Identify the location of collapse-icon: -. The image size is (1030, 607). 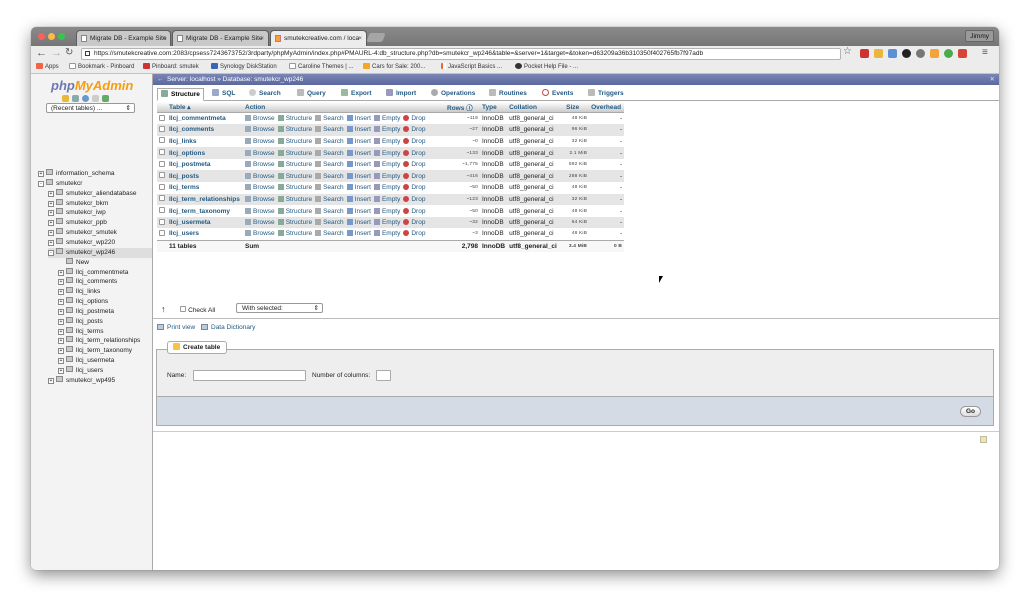
(51, 252).